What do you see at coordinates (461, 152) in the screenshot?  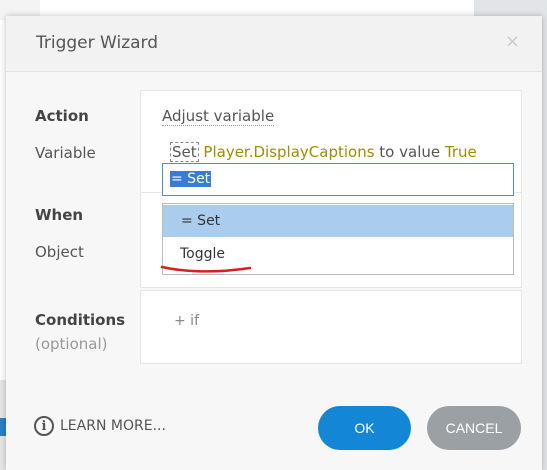 I see `variable-value-link: True` at bounding box center [461, 152].